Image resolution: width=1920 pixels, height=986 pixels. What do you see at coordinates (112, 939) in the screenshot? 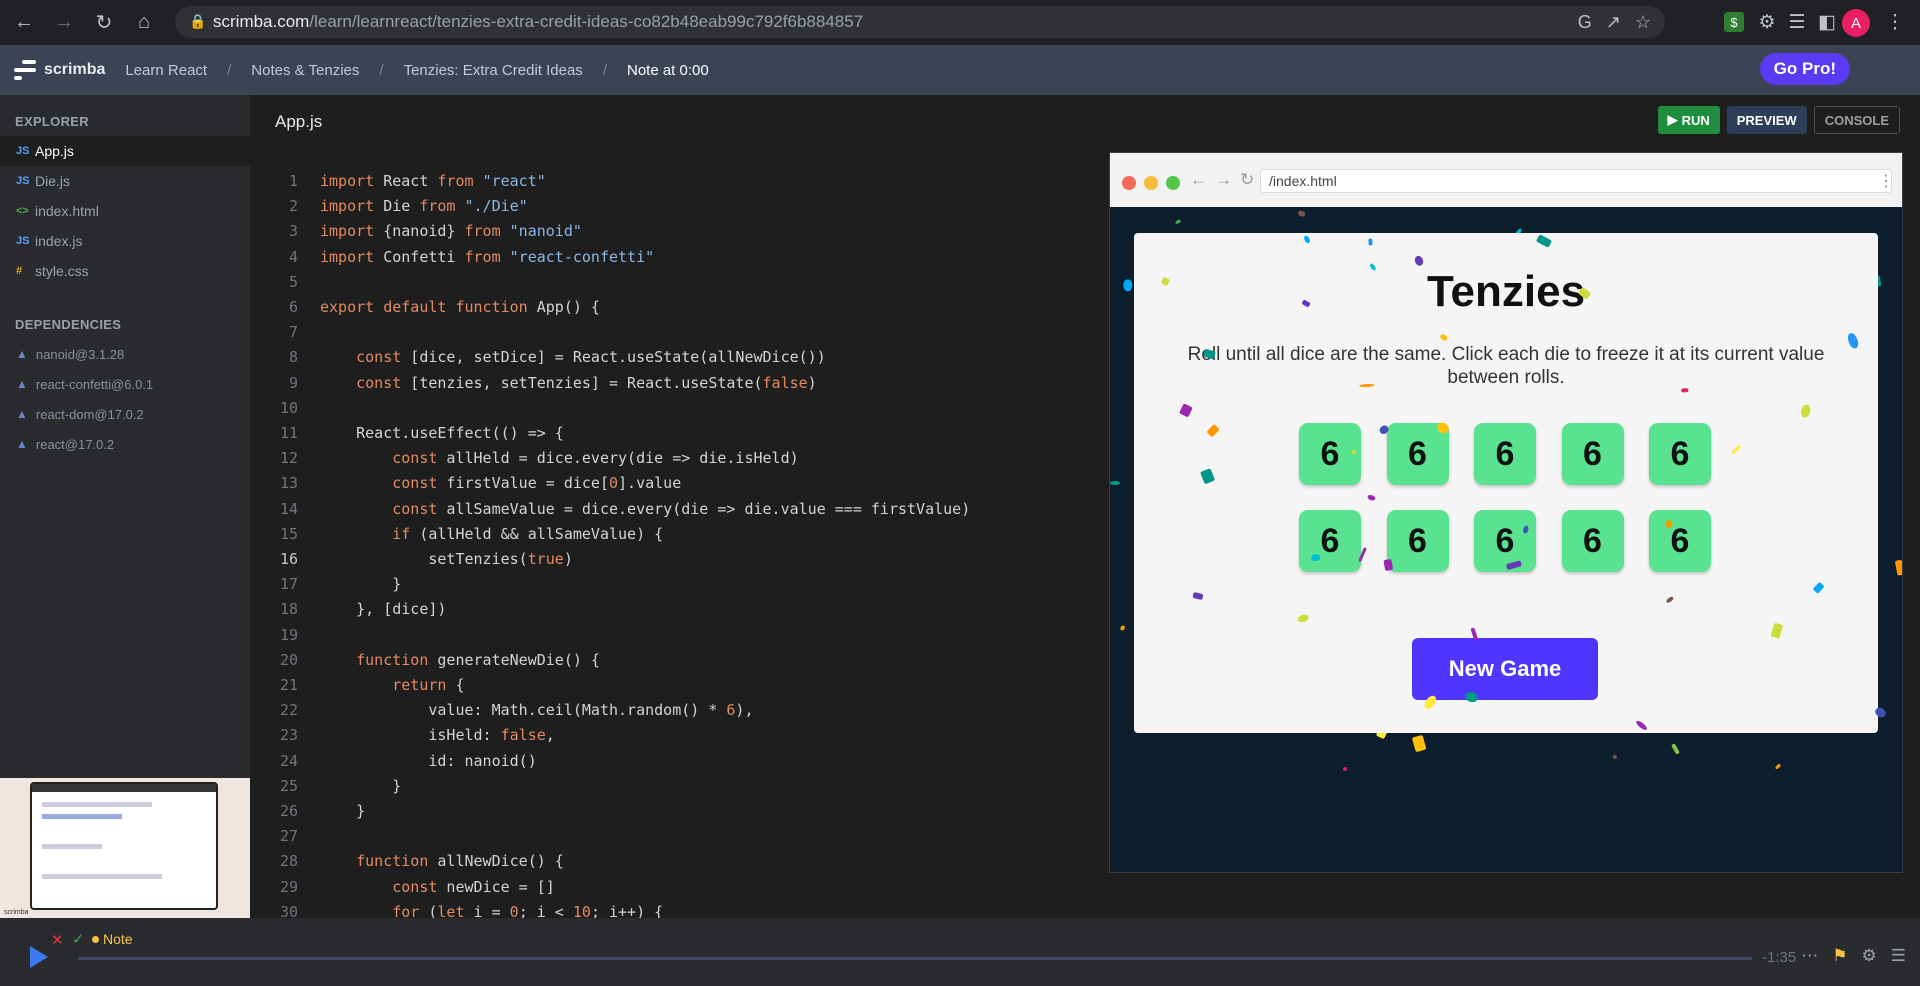
I see `note-marker: Note` at bounding box center [112, 939].